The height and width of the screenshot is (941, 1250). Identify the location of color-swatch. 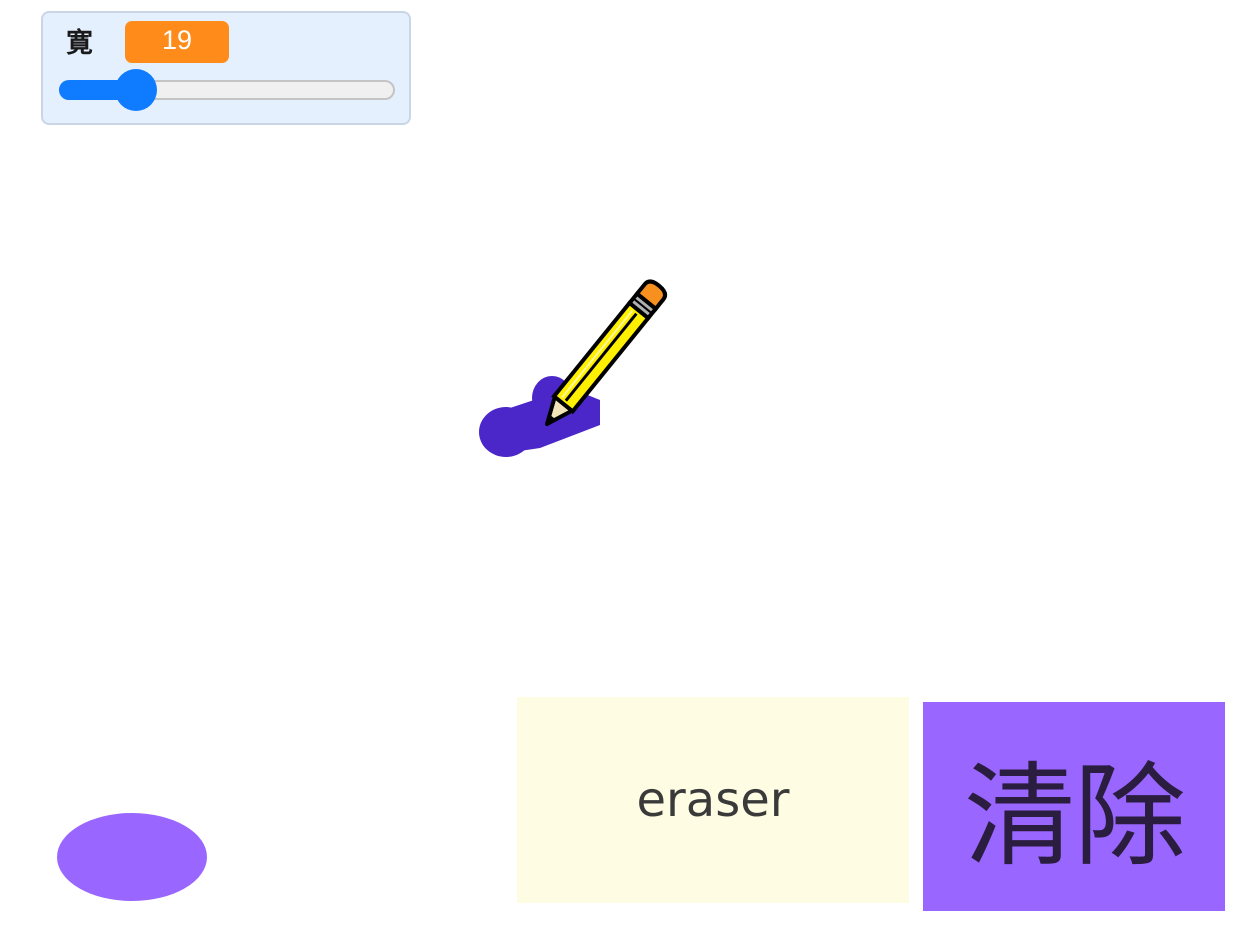
(132, 857).